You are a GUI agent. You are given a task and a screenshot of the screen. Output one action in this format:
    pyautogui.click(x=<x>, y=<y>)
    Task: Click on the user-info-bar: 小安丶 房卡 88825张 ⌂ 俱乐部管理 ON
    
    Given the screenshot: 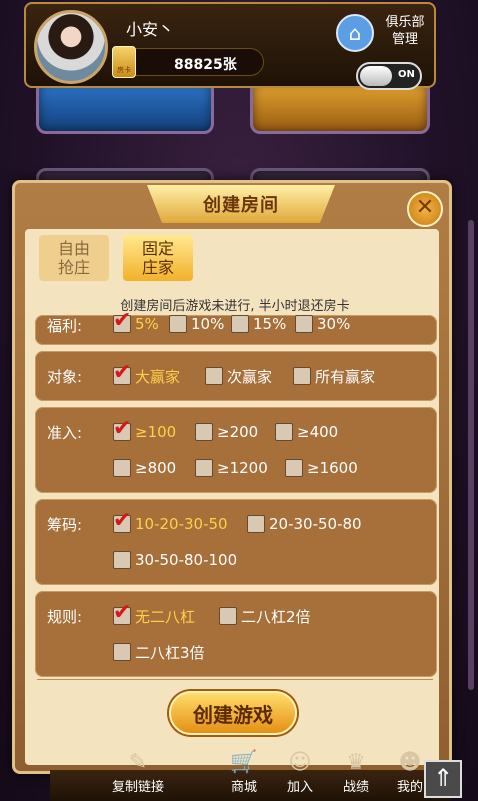 What is the action you would take?
    pyautogui.click(x=230, y=46)
    